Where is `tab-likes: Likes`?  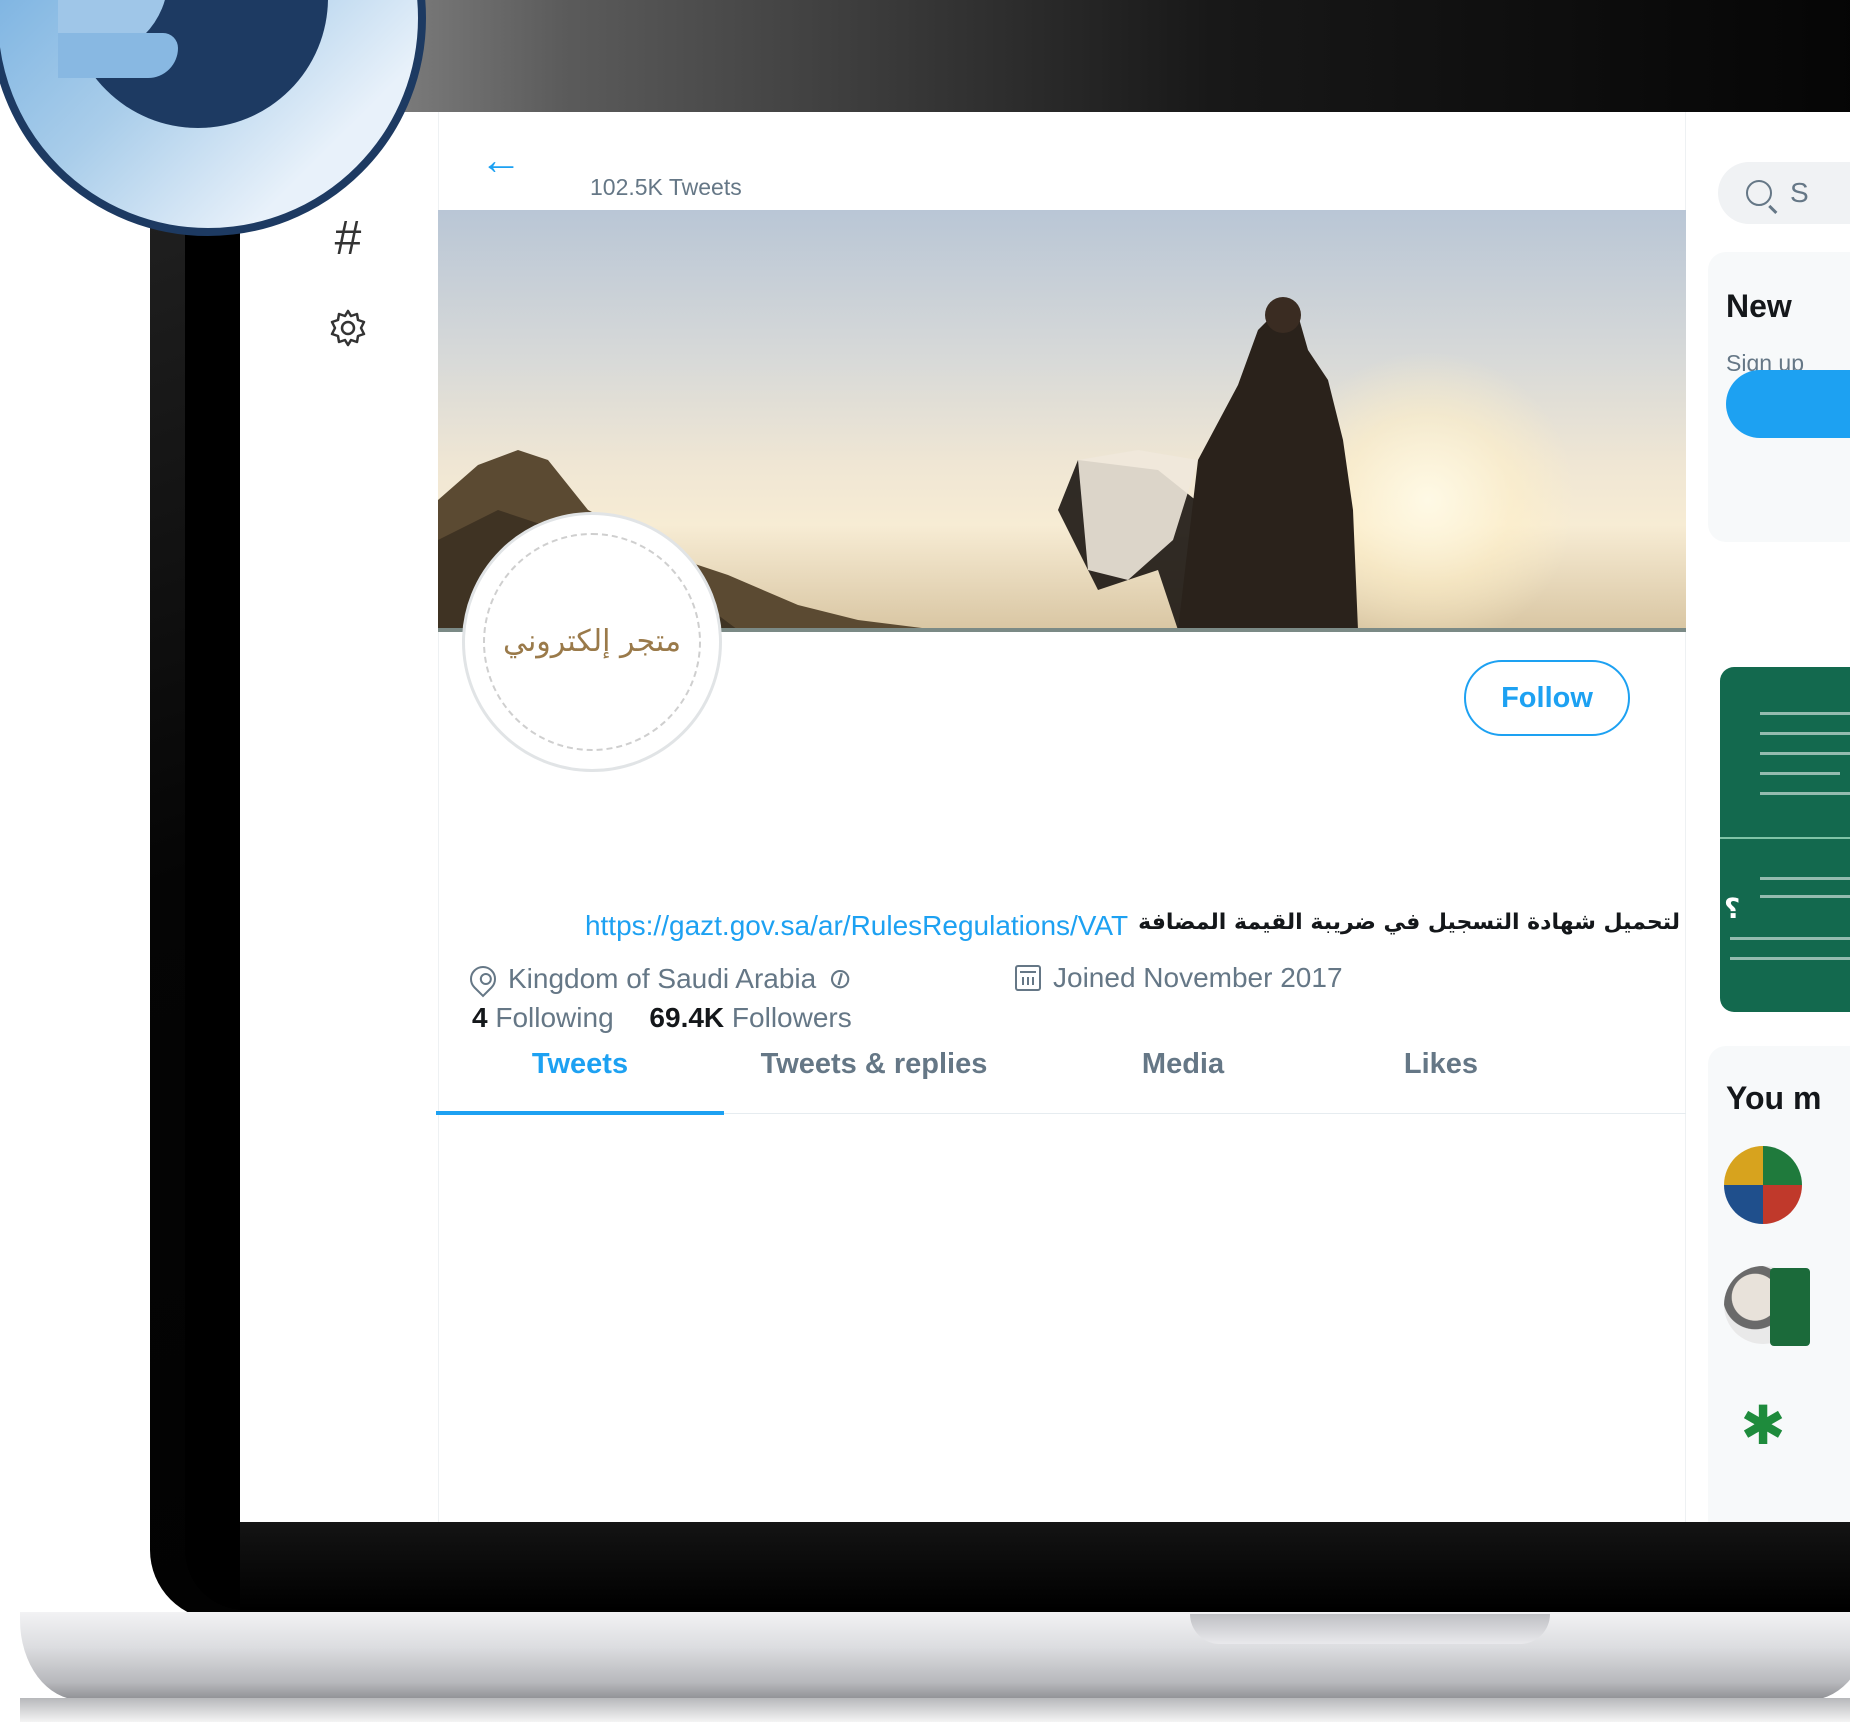
tab-likes: Likes is located at coordinates (1441, 1064).